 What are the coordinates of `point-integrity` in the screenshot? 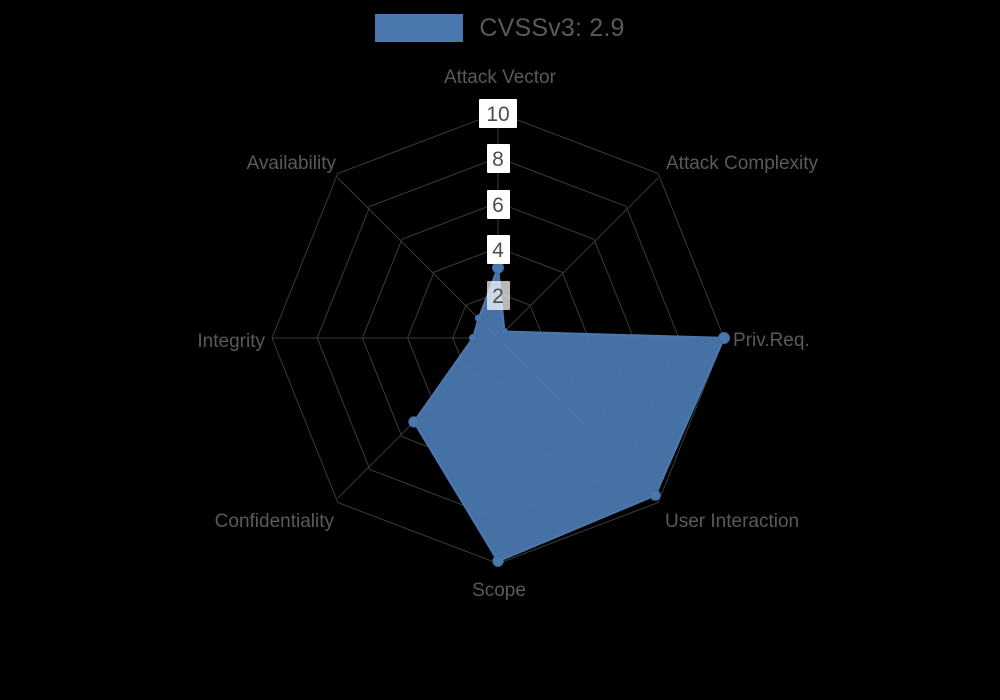 It's located at (473, 338).